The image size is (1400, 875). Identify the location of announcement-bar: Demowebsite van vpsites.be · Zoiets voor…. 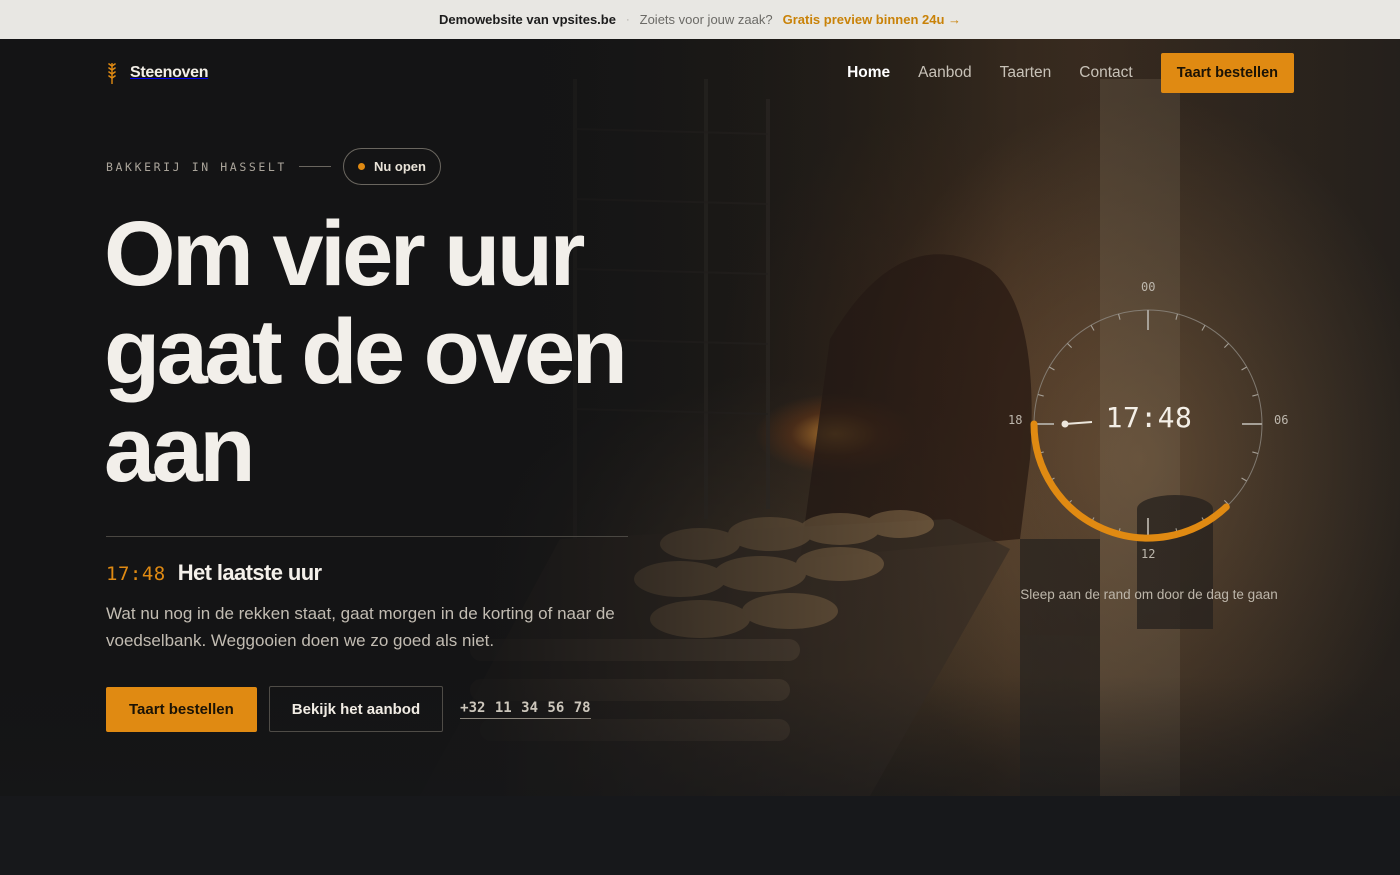
(700, 19).